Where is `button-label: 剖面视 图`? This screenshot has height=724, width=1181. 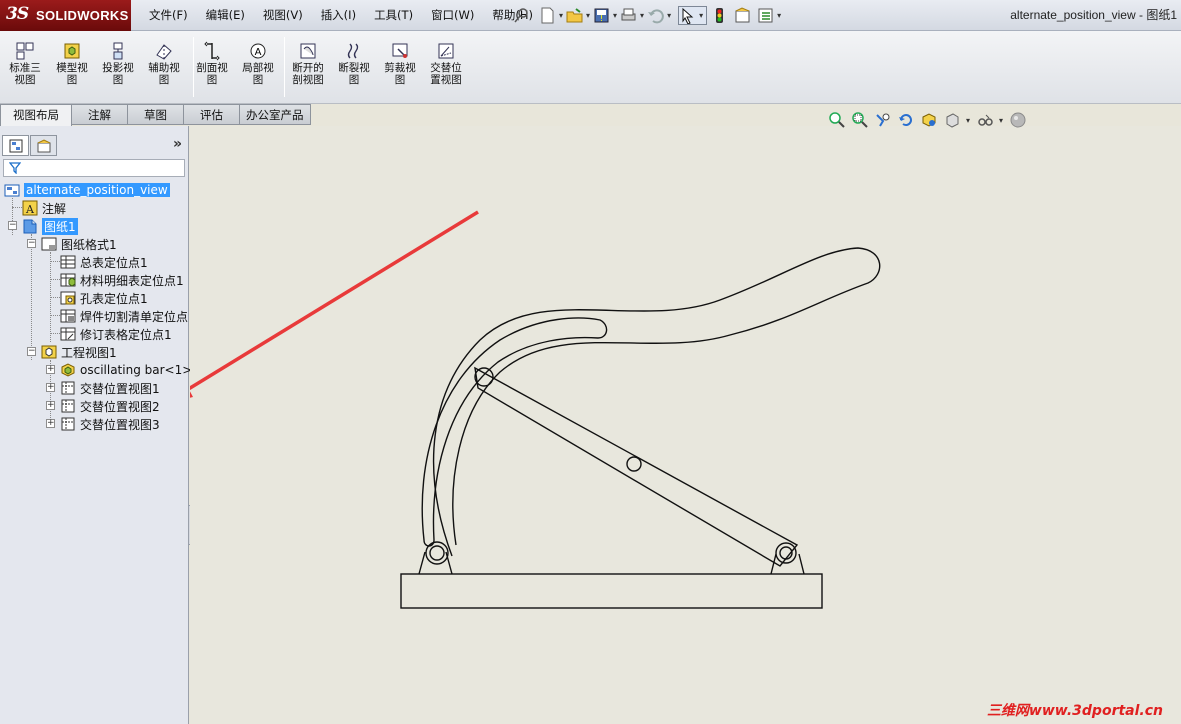
button-label: 剖面视 图 is located at coordinates (212, 74).